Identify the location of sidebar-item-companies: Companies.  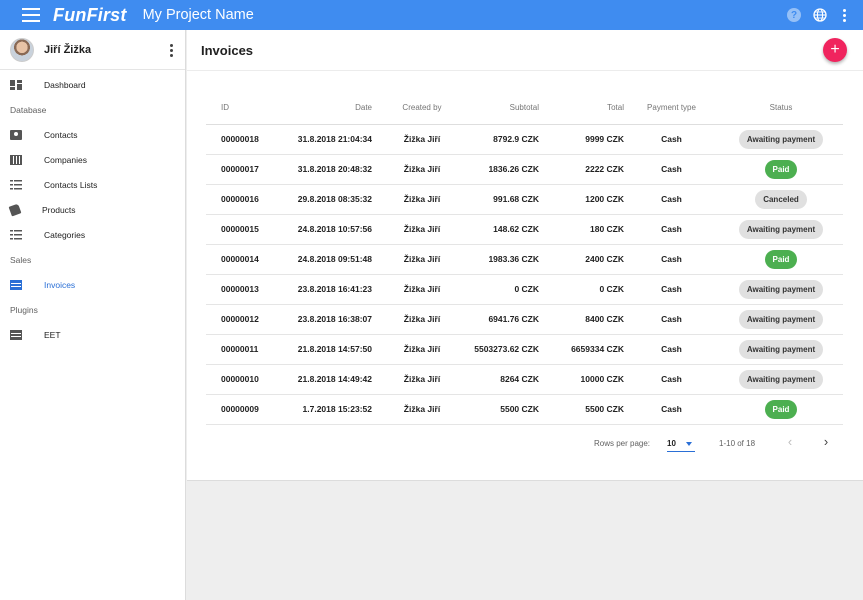
(92, 159).